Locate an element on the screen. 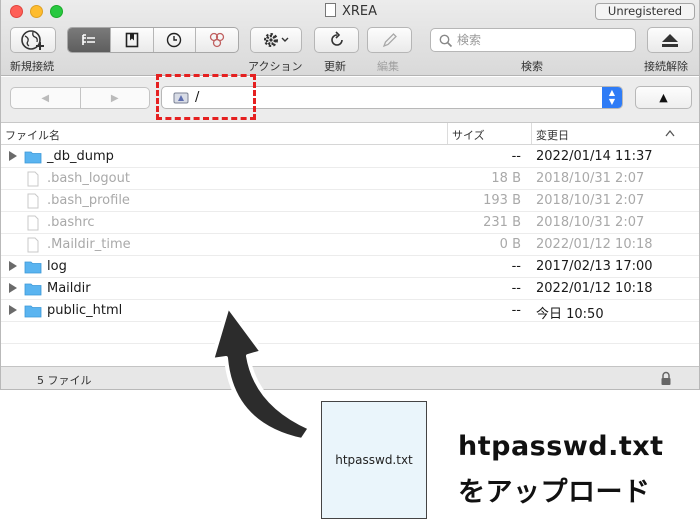 The height and width of the screenshot is (530, 700). caption-line-2: をアップロード is located at coordinates (554, 492).